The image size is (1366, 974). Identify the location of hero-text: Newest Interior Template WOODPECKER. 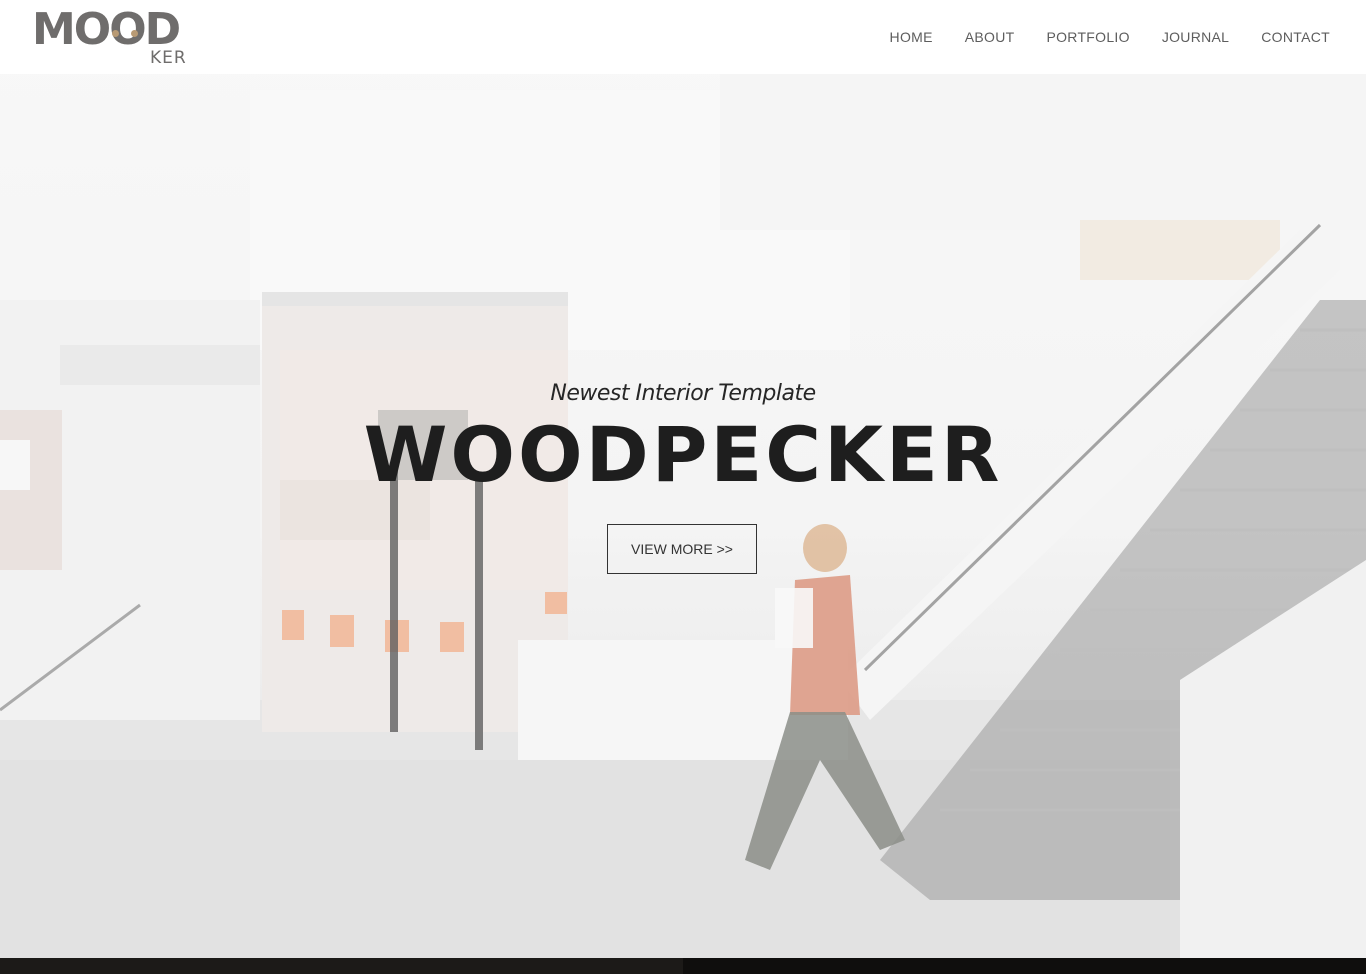
(683, 439).